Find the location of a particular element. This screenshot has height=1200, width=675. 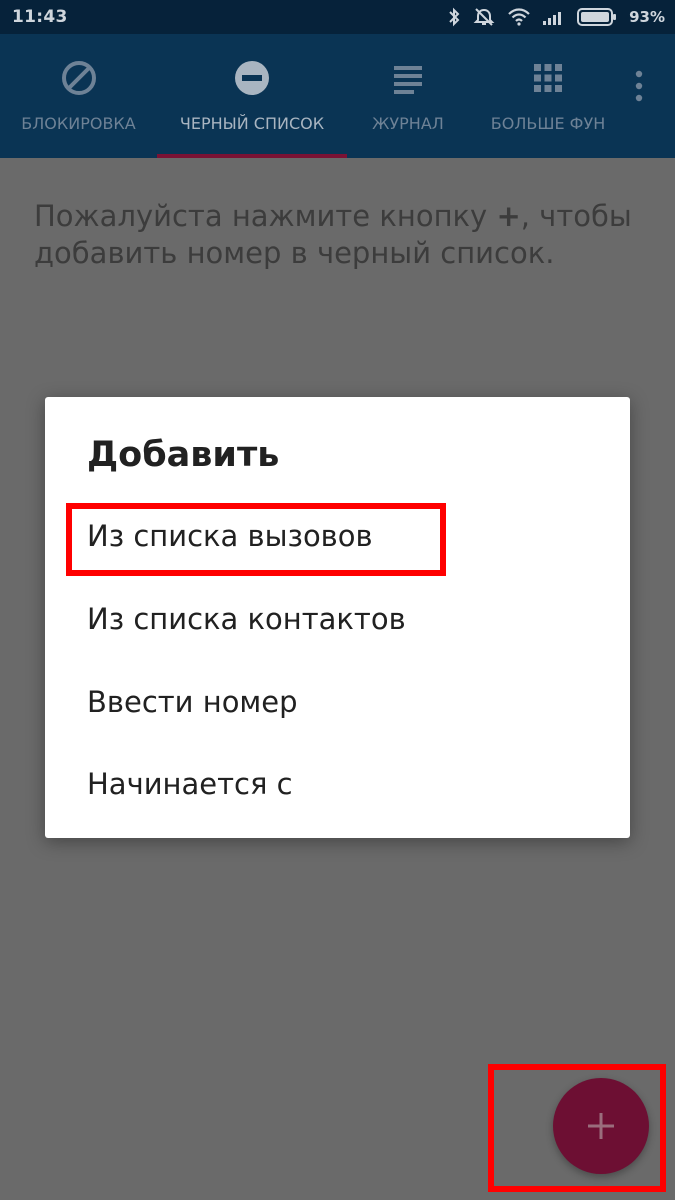

list-icon is located at coordinates (408, 80).